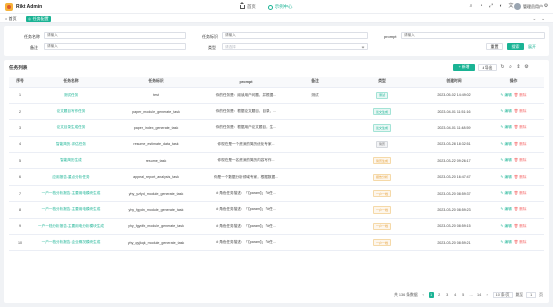 This screenshot has width=553, height=307. I want to click on page-number: 1, so click(431, 295).